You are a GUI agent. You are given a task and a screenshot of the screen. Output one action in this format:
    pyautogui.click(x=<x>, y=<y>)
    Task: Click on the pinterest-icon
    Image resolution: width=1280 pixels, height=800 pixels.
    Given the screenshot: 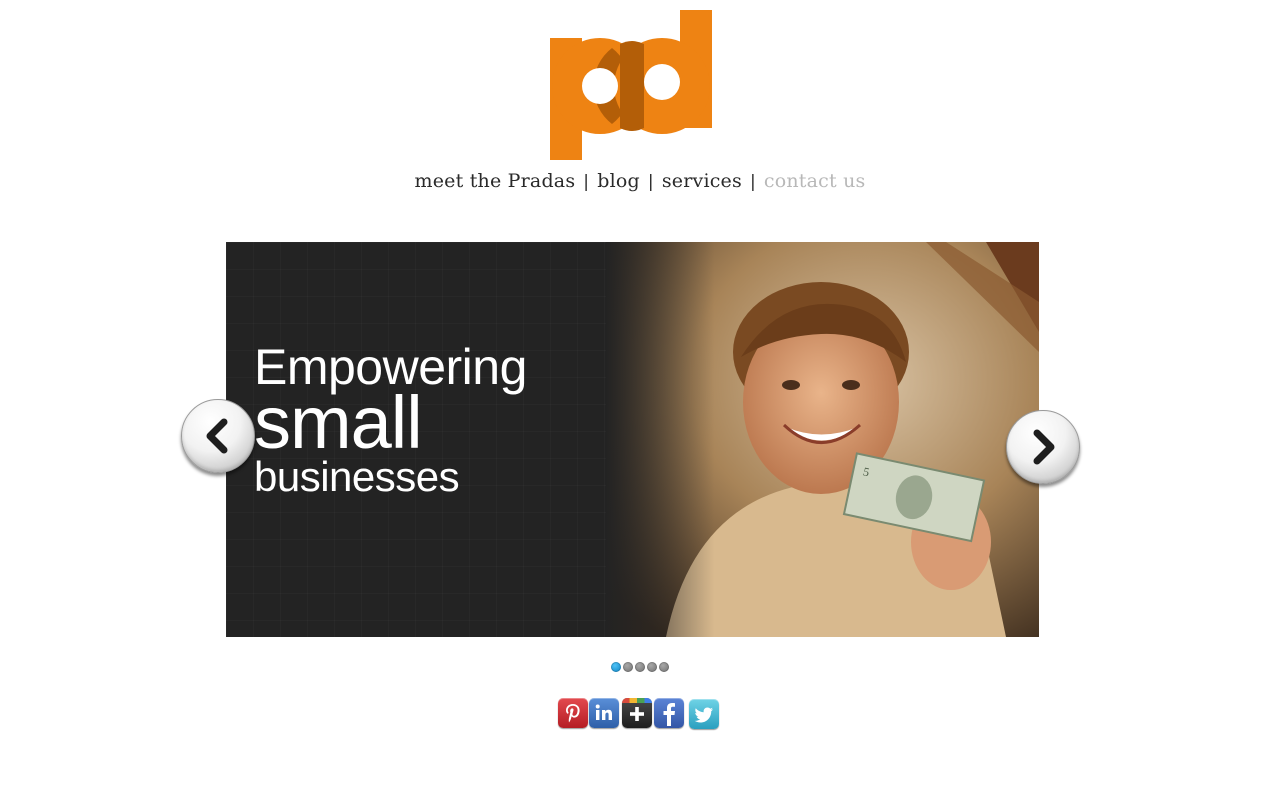 What is the action you would take?
    pyautogui.click(x=573, y=713)
    